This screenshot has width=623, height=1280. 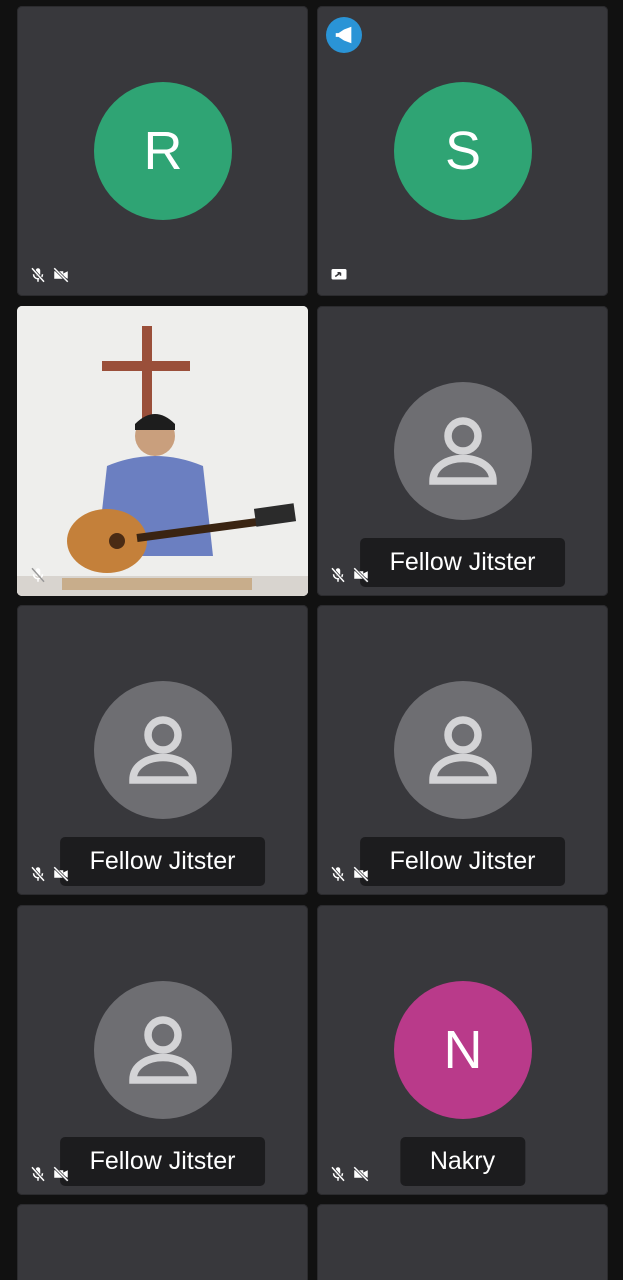 I want to click on participant-tile-r: R, so click(x=162, y=151).